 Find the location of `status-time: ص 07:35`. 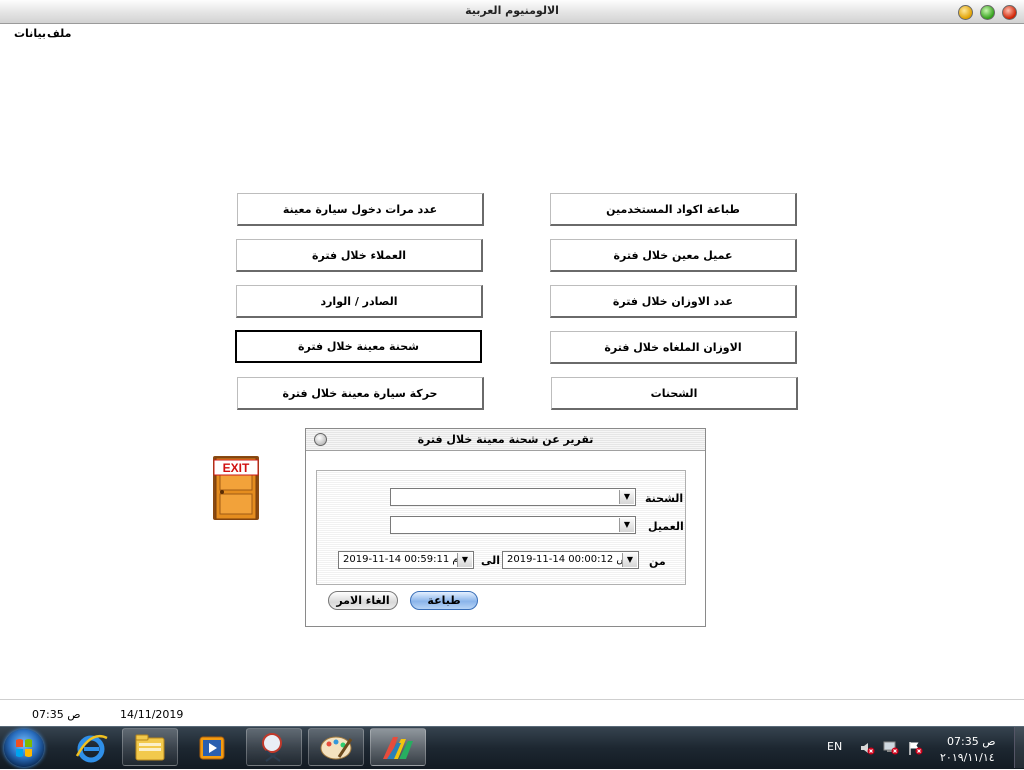

status-time: ص 07:35 is located at coordinates (56, 714).